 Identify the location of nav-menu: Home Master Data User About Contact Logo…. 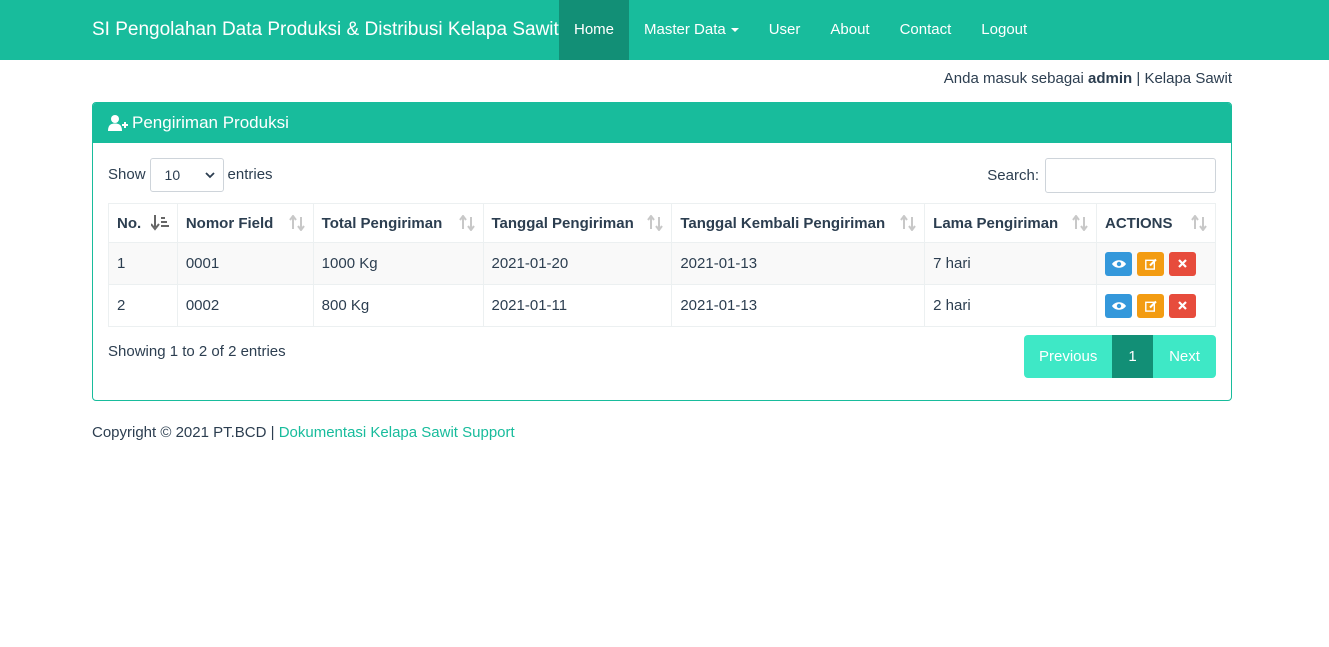
(800, 30).